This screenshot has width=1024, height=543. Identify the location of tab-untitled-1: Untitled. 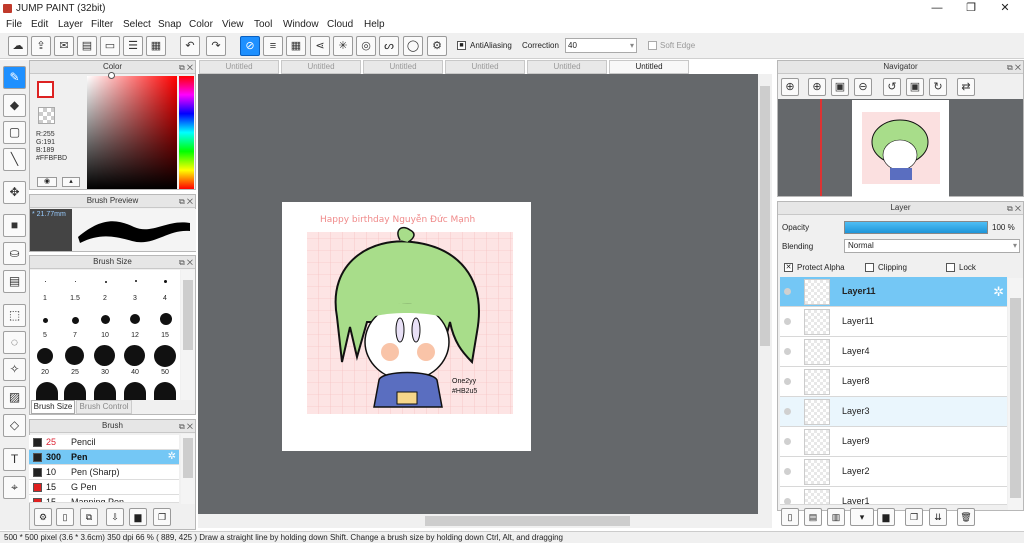
(239, 67).